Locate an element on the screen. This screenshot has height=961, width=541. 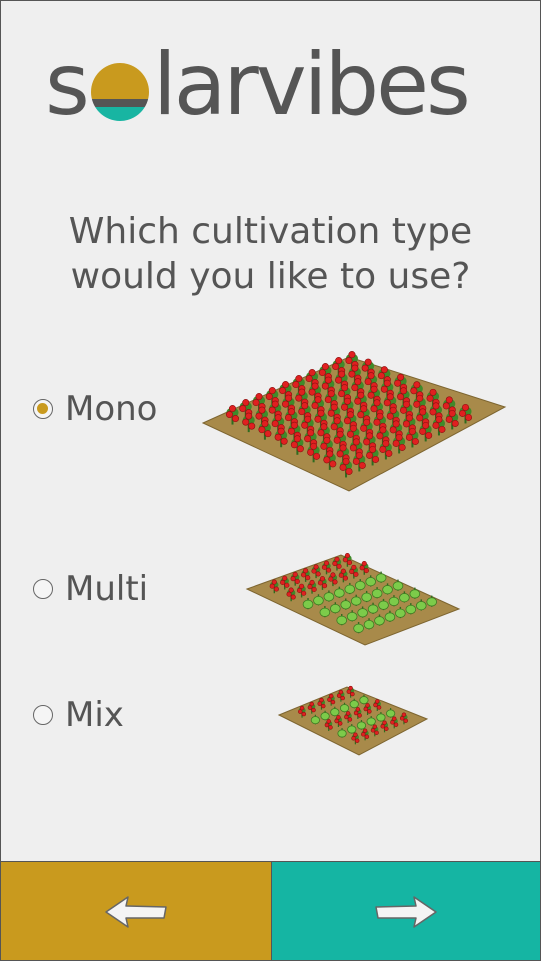
sun-logo-icon is located at coordinates (119, 92).